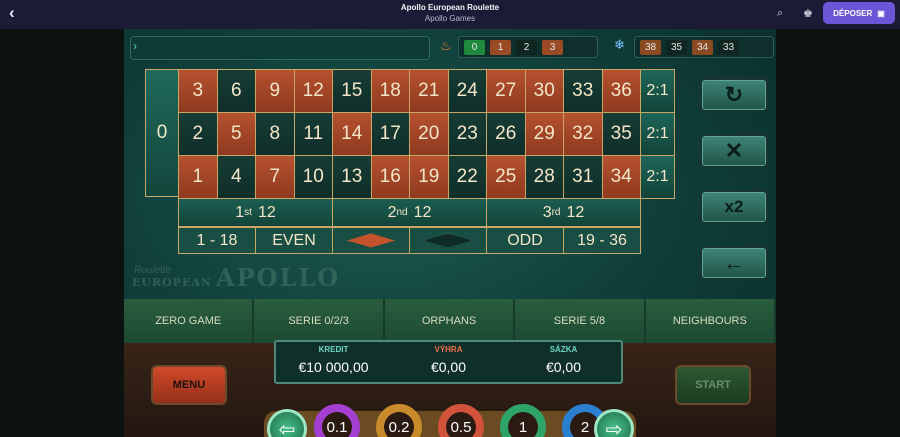 This screenshot has width=900, height=437. What do you see at coordinates (390, 134) in the screenshot?
I see `number-cell: 17` at bounding box center [390, 134].